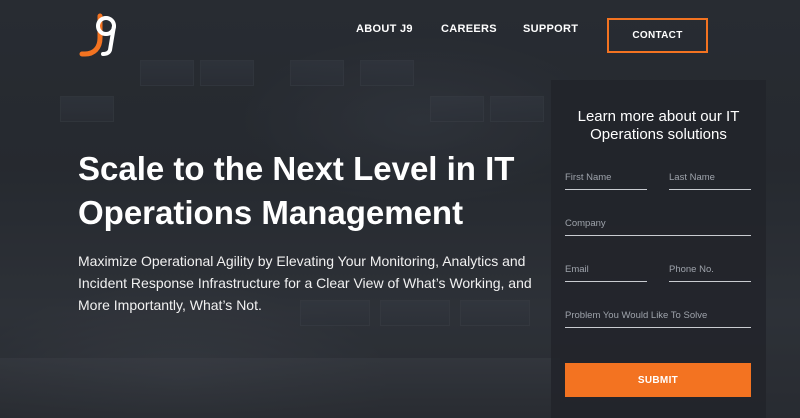 This screenshot has height=418, width=800. I want to click on email-field: Email, so click(606, 272).